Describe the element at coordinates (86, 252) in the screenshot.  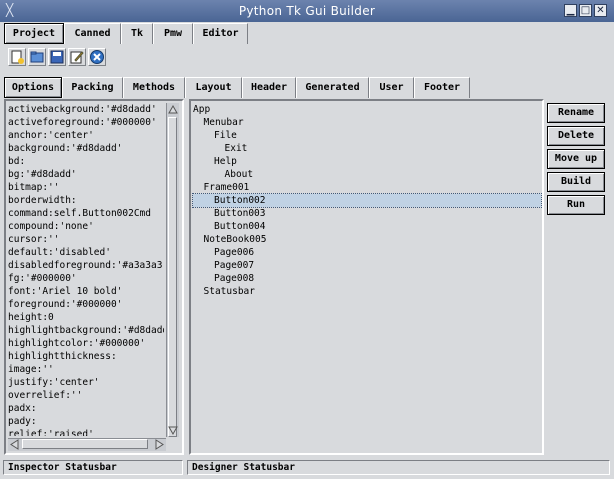
I see `option-item: default:'disabled'` at that location.